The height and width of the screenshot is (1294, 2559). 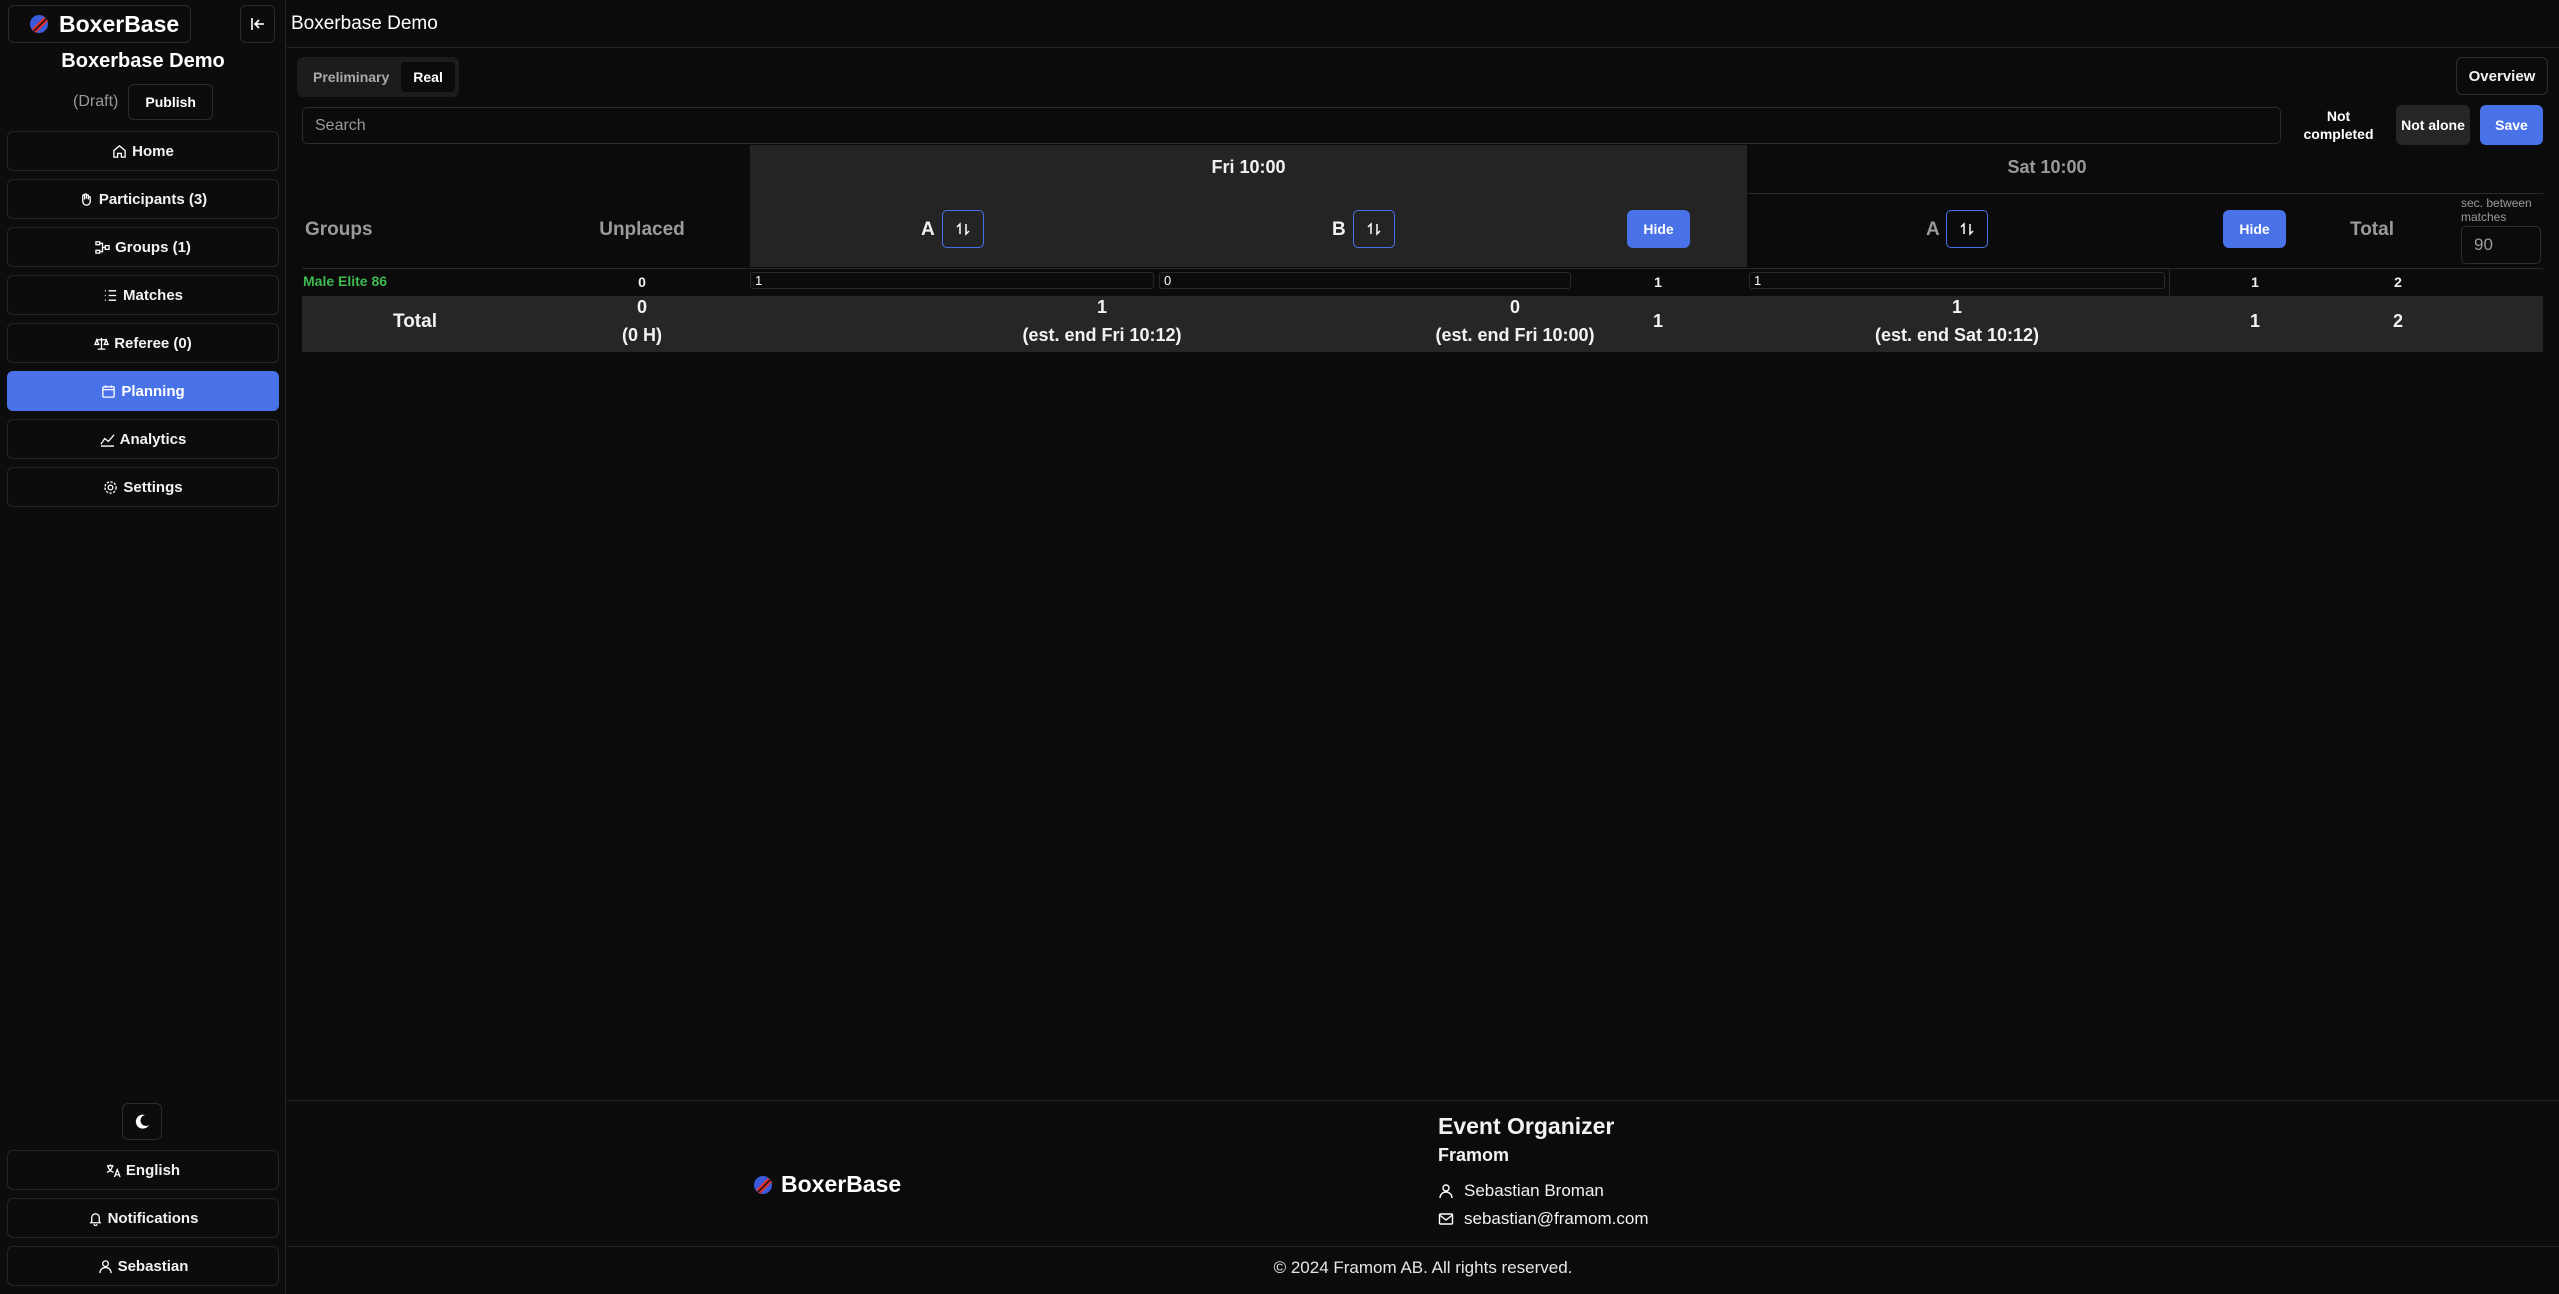 What do you see at coordinates (153, 151) in the screenshot?
I see `sidebar-item-label: Home` at bounding box center [153, 151].